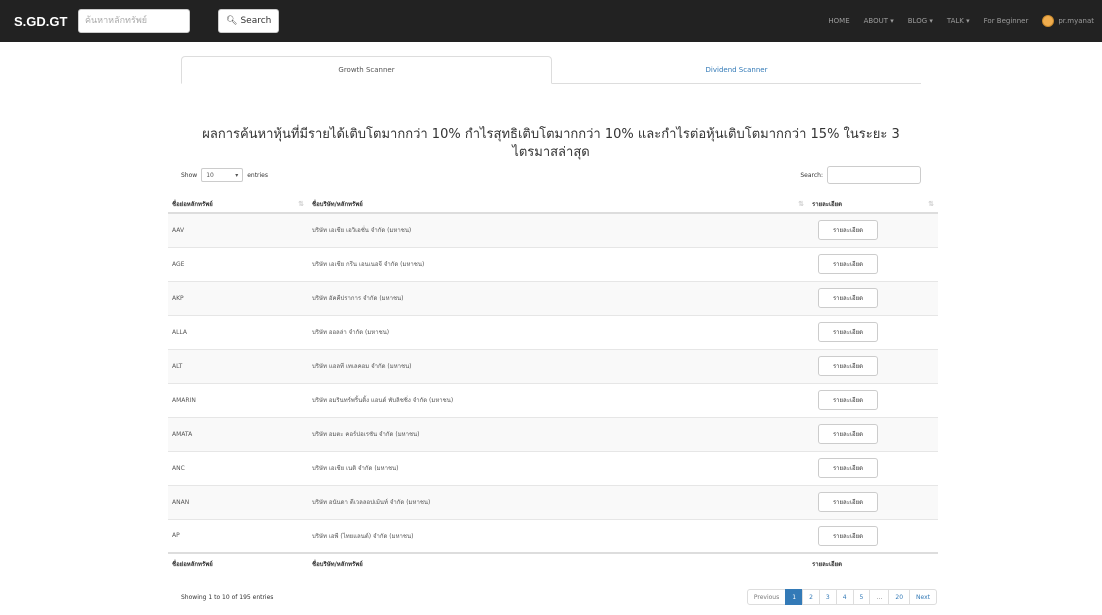 This screenshot has width=1102, height=615. Describe the element at coordinates (899, 597) in the screenshot. I see `pager-page-20: 20` at that location.